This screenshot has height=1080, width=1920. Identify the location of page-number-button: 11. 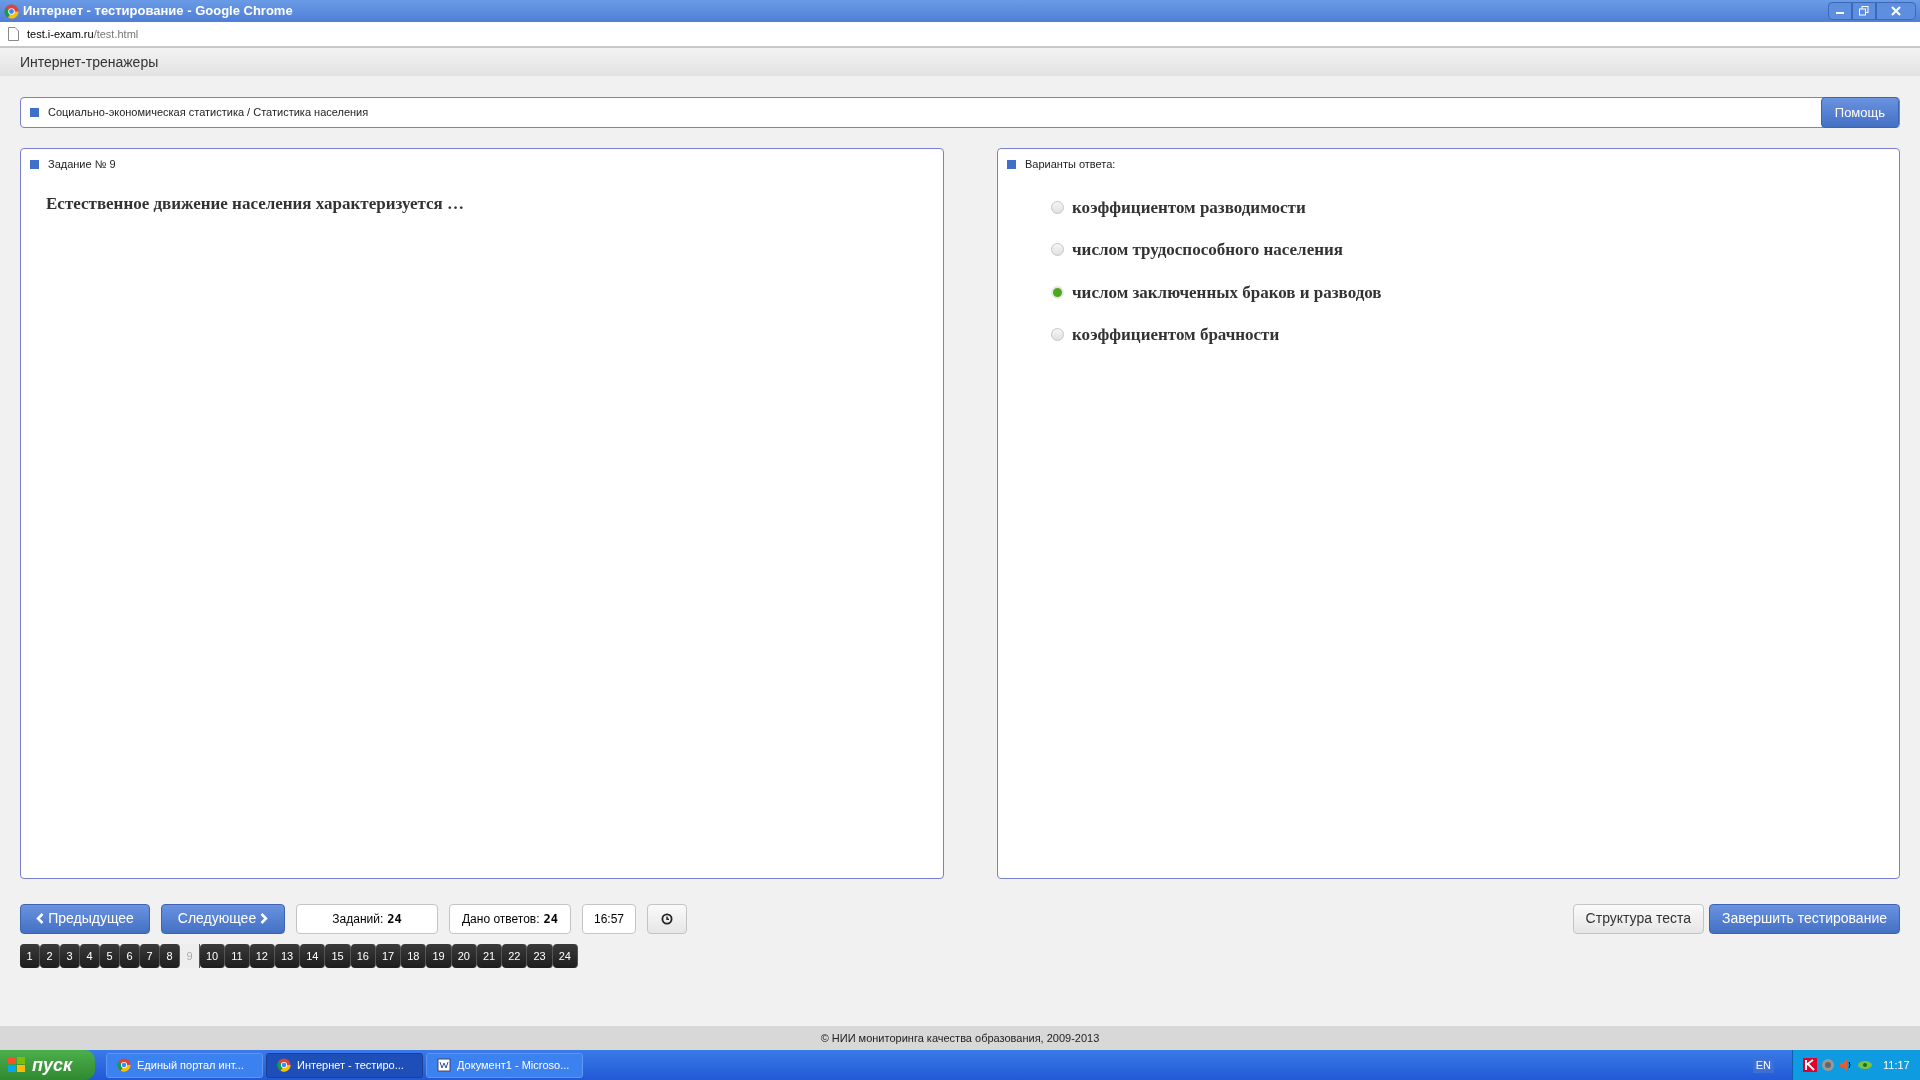
(237, 956).